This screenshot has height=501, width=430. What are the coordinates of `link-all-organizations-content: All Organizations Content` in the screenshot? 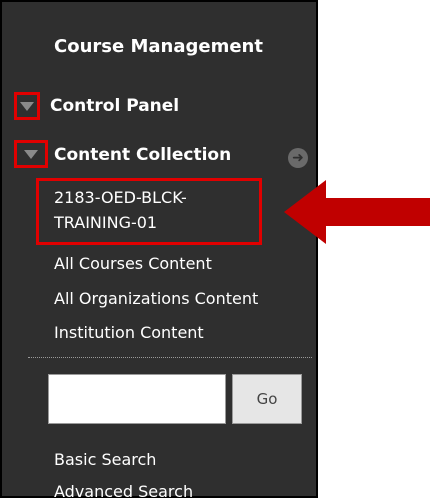 It's located at (156, 298).